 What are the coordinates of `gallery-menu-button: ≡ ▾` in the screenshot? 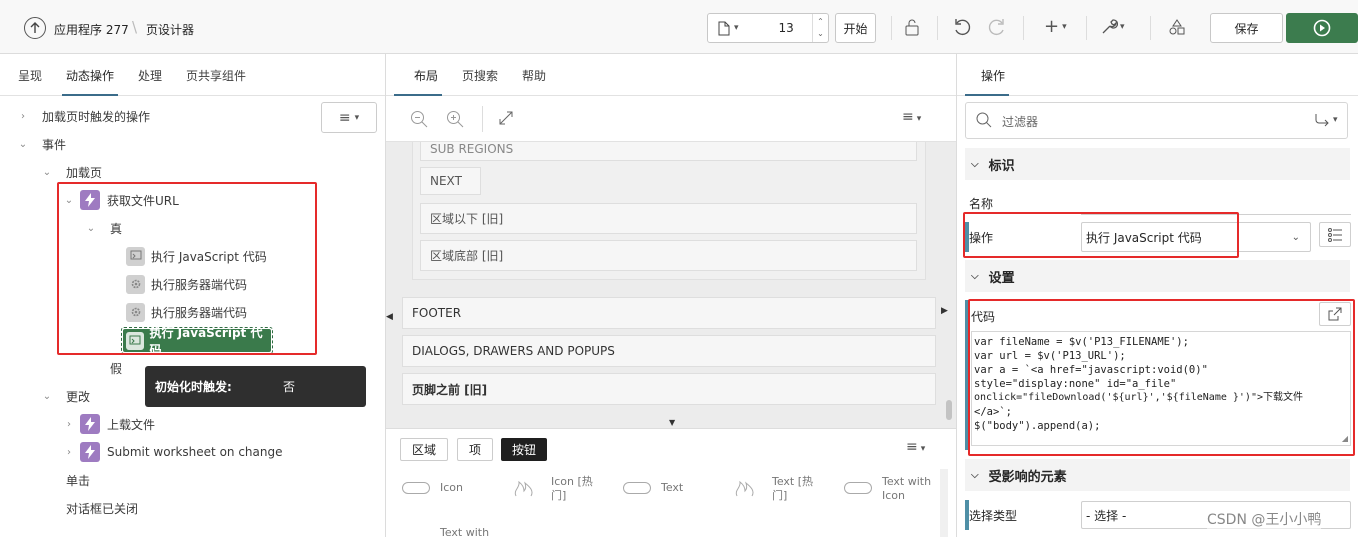 It's located at (915, 447).